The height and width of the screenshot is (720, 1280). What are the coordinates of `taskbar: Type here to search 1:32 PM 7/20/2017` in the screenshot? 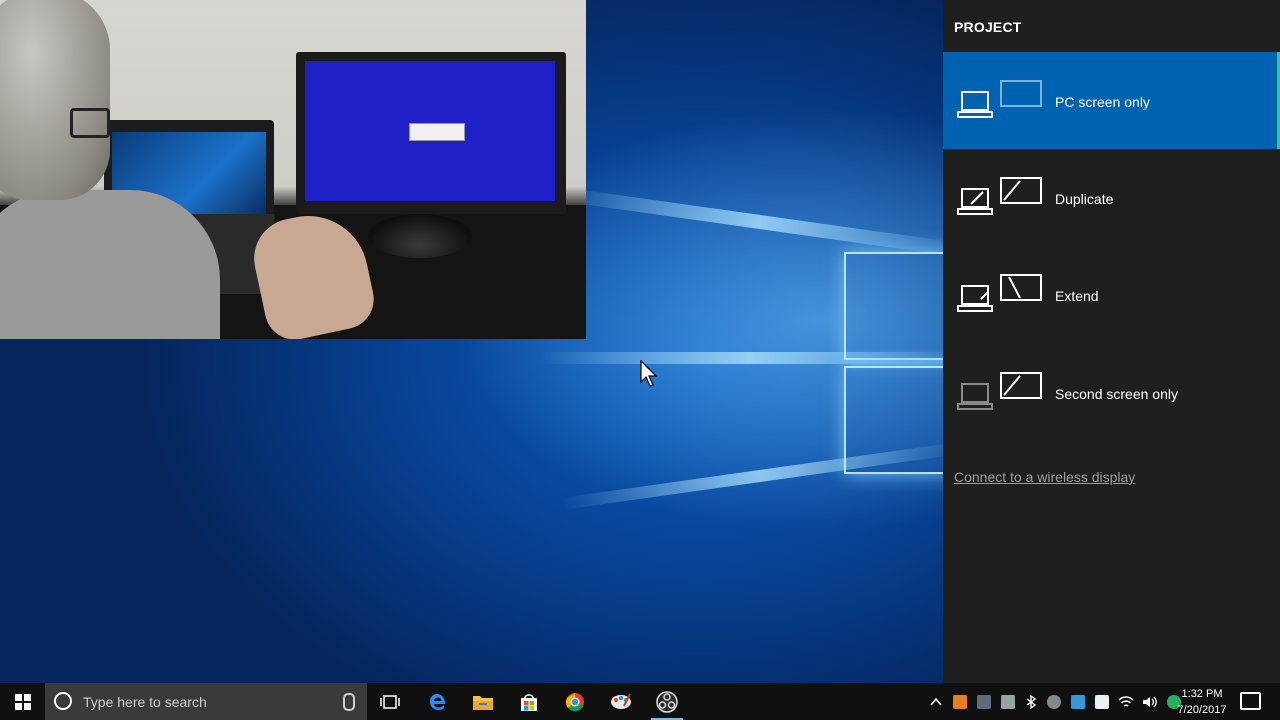 It's located at (640, 701).